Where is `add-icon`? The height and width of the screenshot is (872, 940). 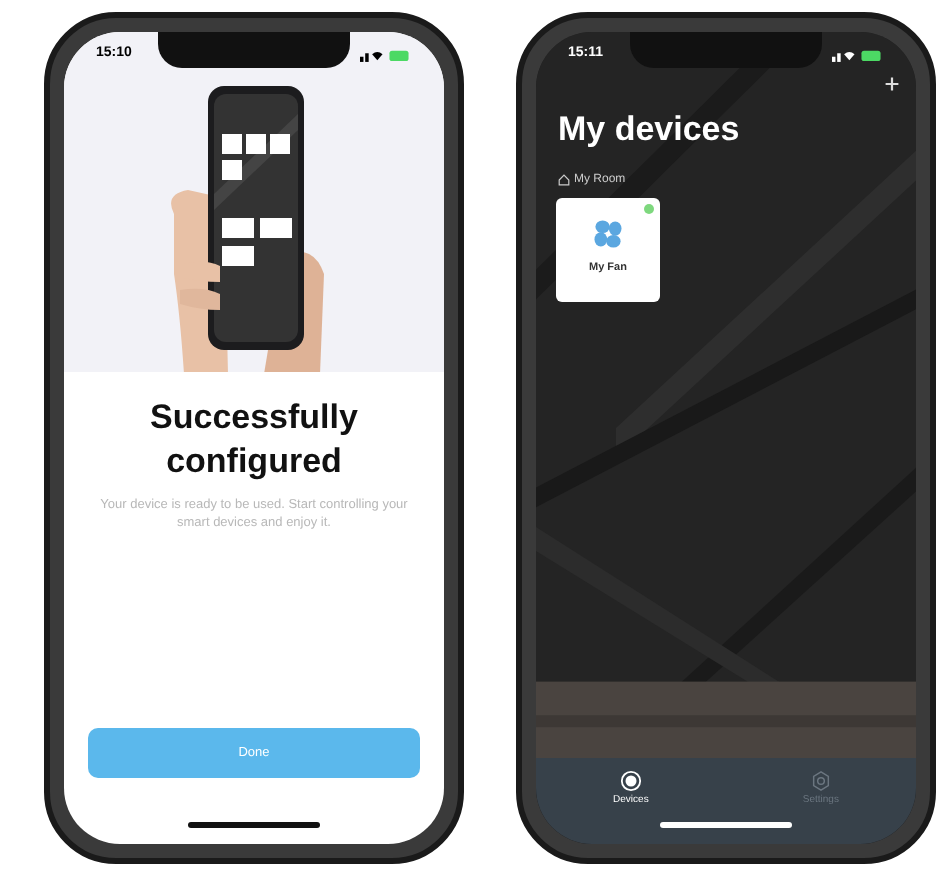
add-icon is located at coordinates (892, 84).